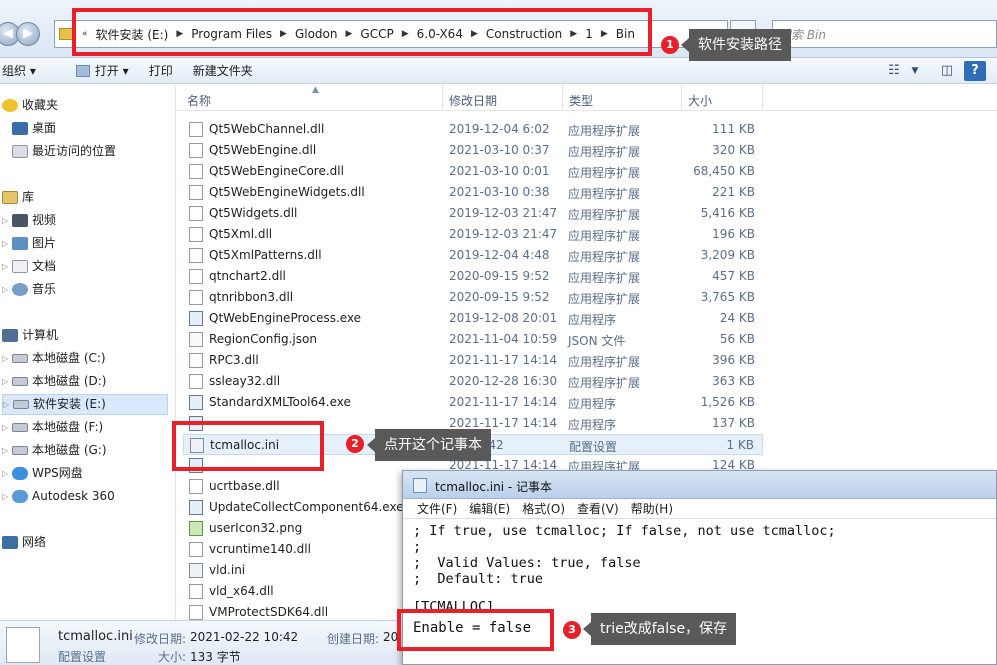  I want to click on file-size: 1,526 KB, so click(727, 402).